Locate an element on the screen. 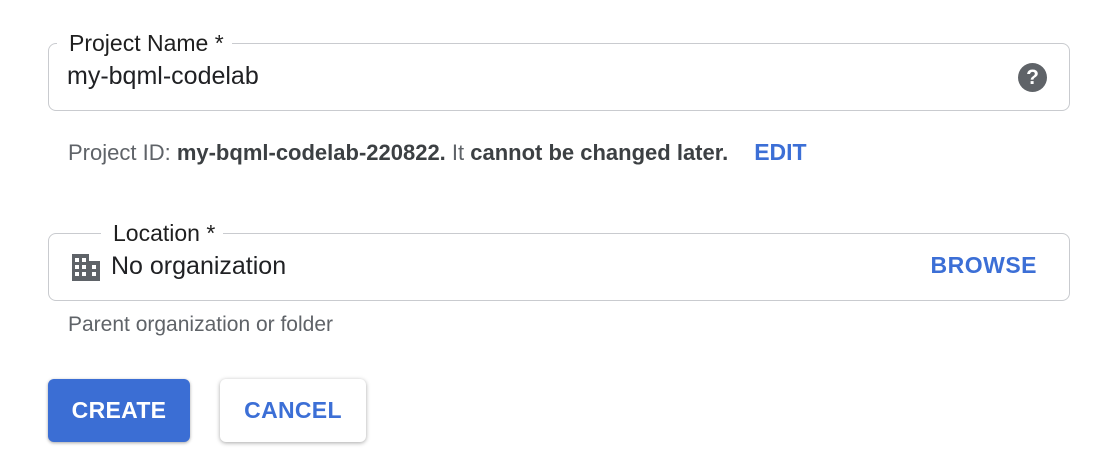 The image size is (1119, 475). project-id-warning: cannot be changed later. is located at coordinates (599, 152).